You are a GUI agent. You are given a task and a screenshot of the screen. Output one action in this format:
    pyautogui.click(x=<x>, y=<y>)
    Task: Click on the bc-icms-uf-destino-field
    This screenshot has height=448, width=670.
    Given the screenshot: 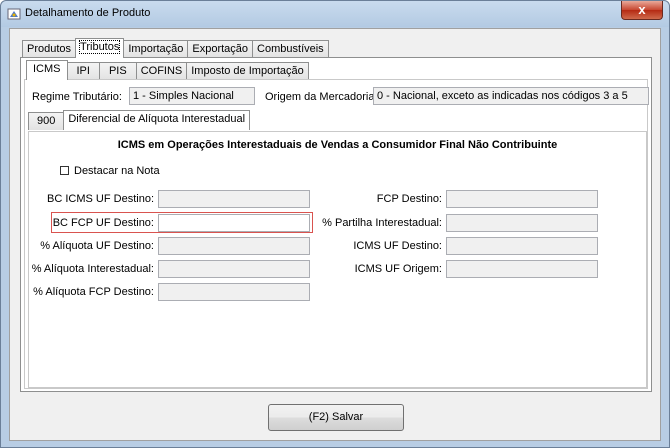 What is the action you would take?
    pyautogui.click(x=234, y=199)
    